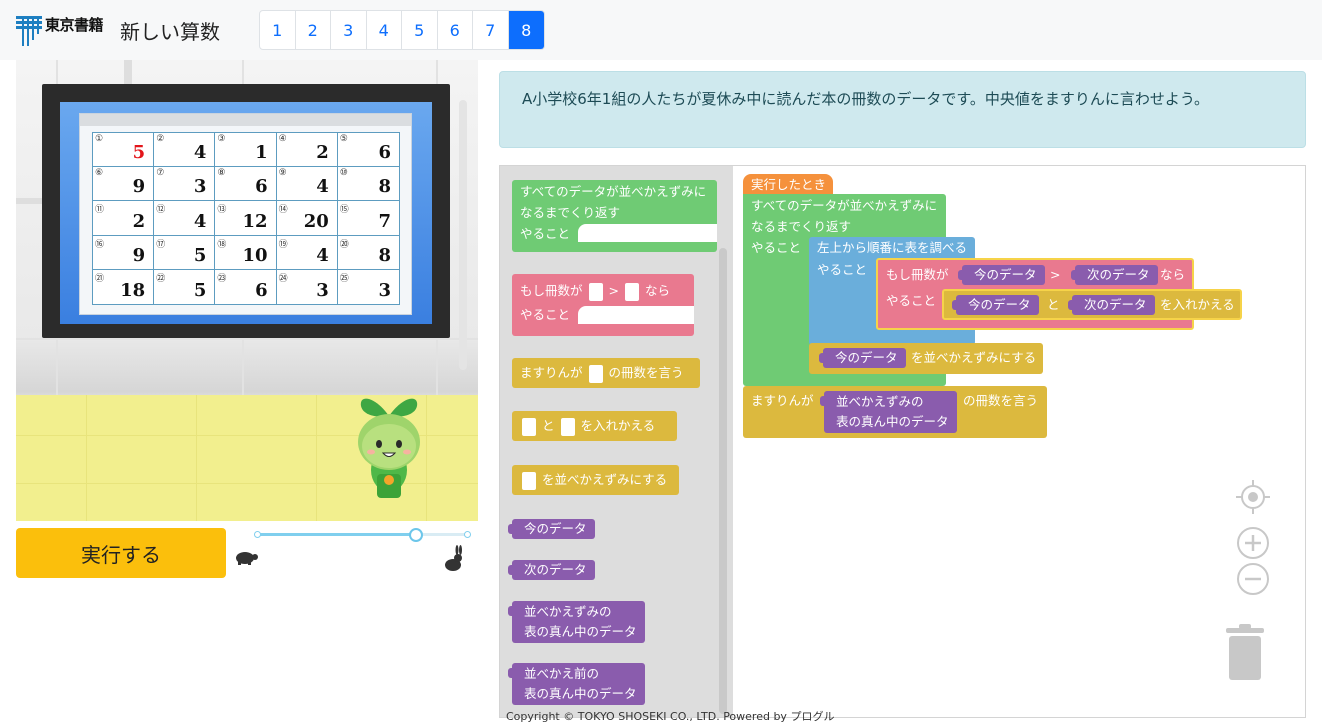  I want to click on table-cell: ⑱ 10, so click(246, 252).